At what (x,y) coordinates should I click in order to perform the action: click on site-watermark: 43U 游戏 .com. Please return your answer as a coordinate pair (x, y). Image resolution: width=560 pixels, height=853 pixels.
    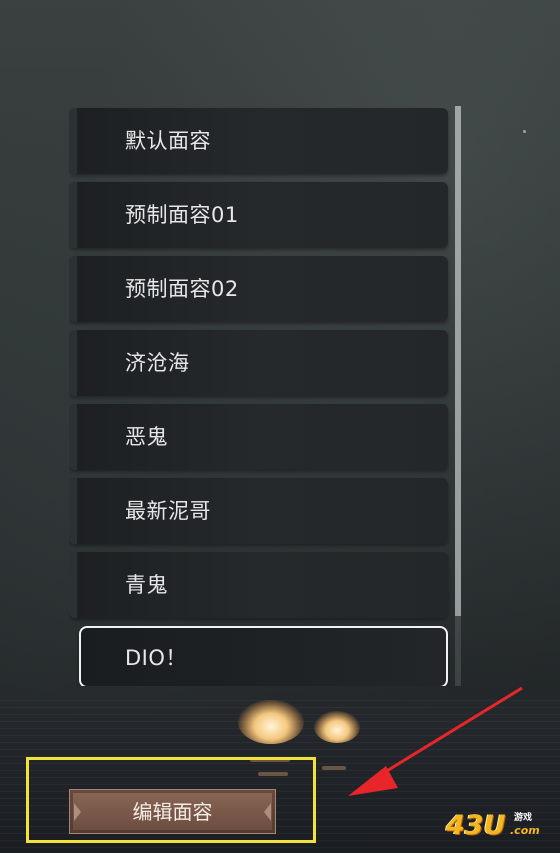
    Looking at the image, I should click on (501, 828).